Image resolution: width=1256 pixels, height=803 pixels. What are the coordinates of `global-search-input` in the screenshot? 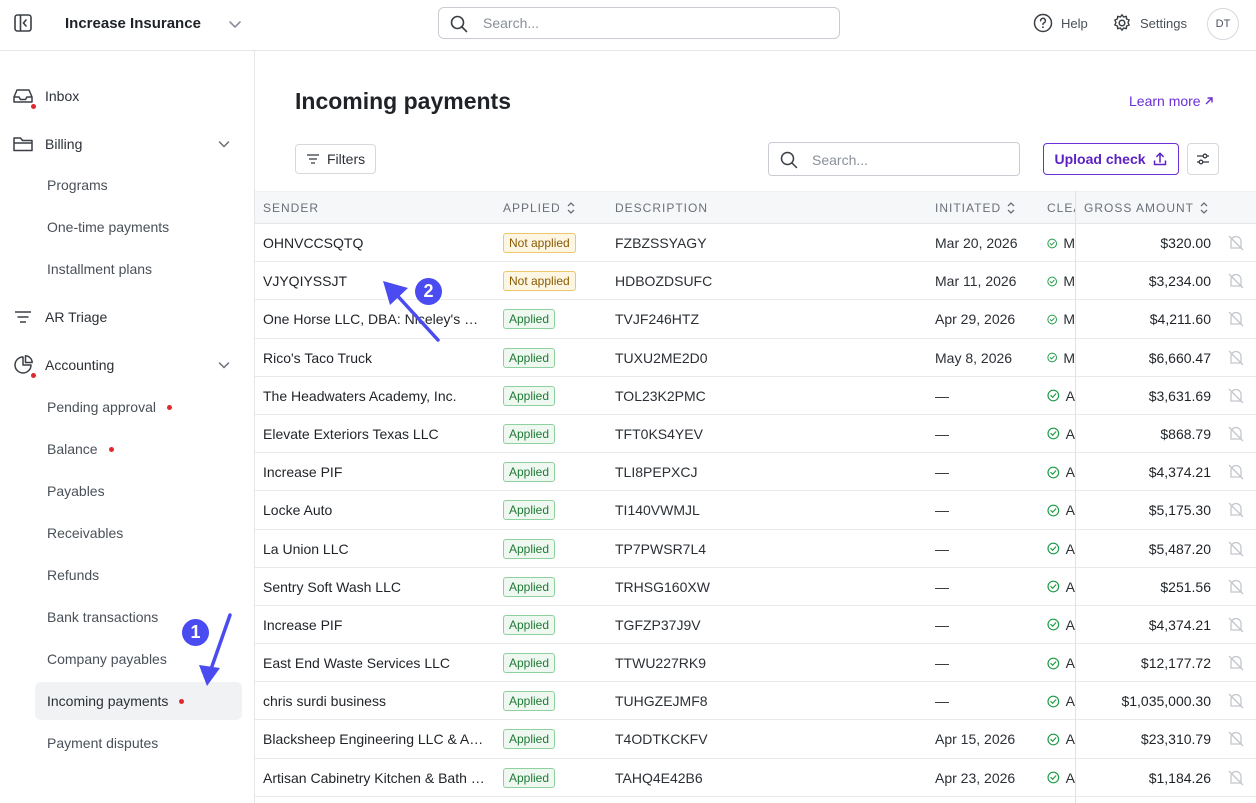 It's located at (653, 23).